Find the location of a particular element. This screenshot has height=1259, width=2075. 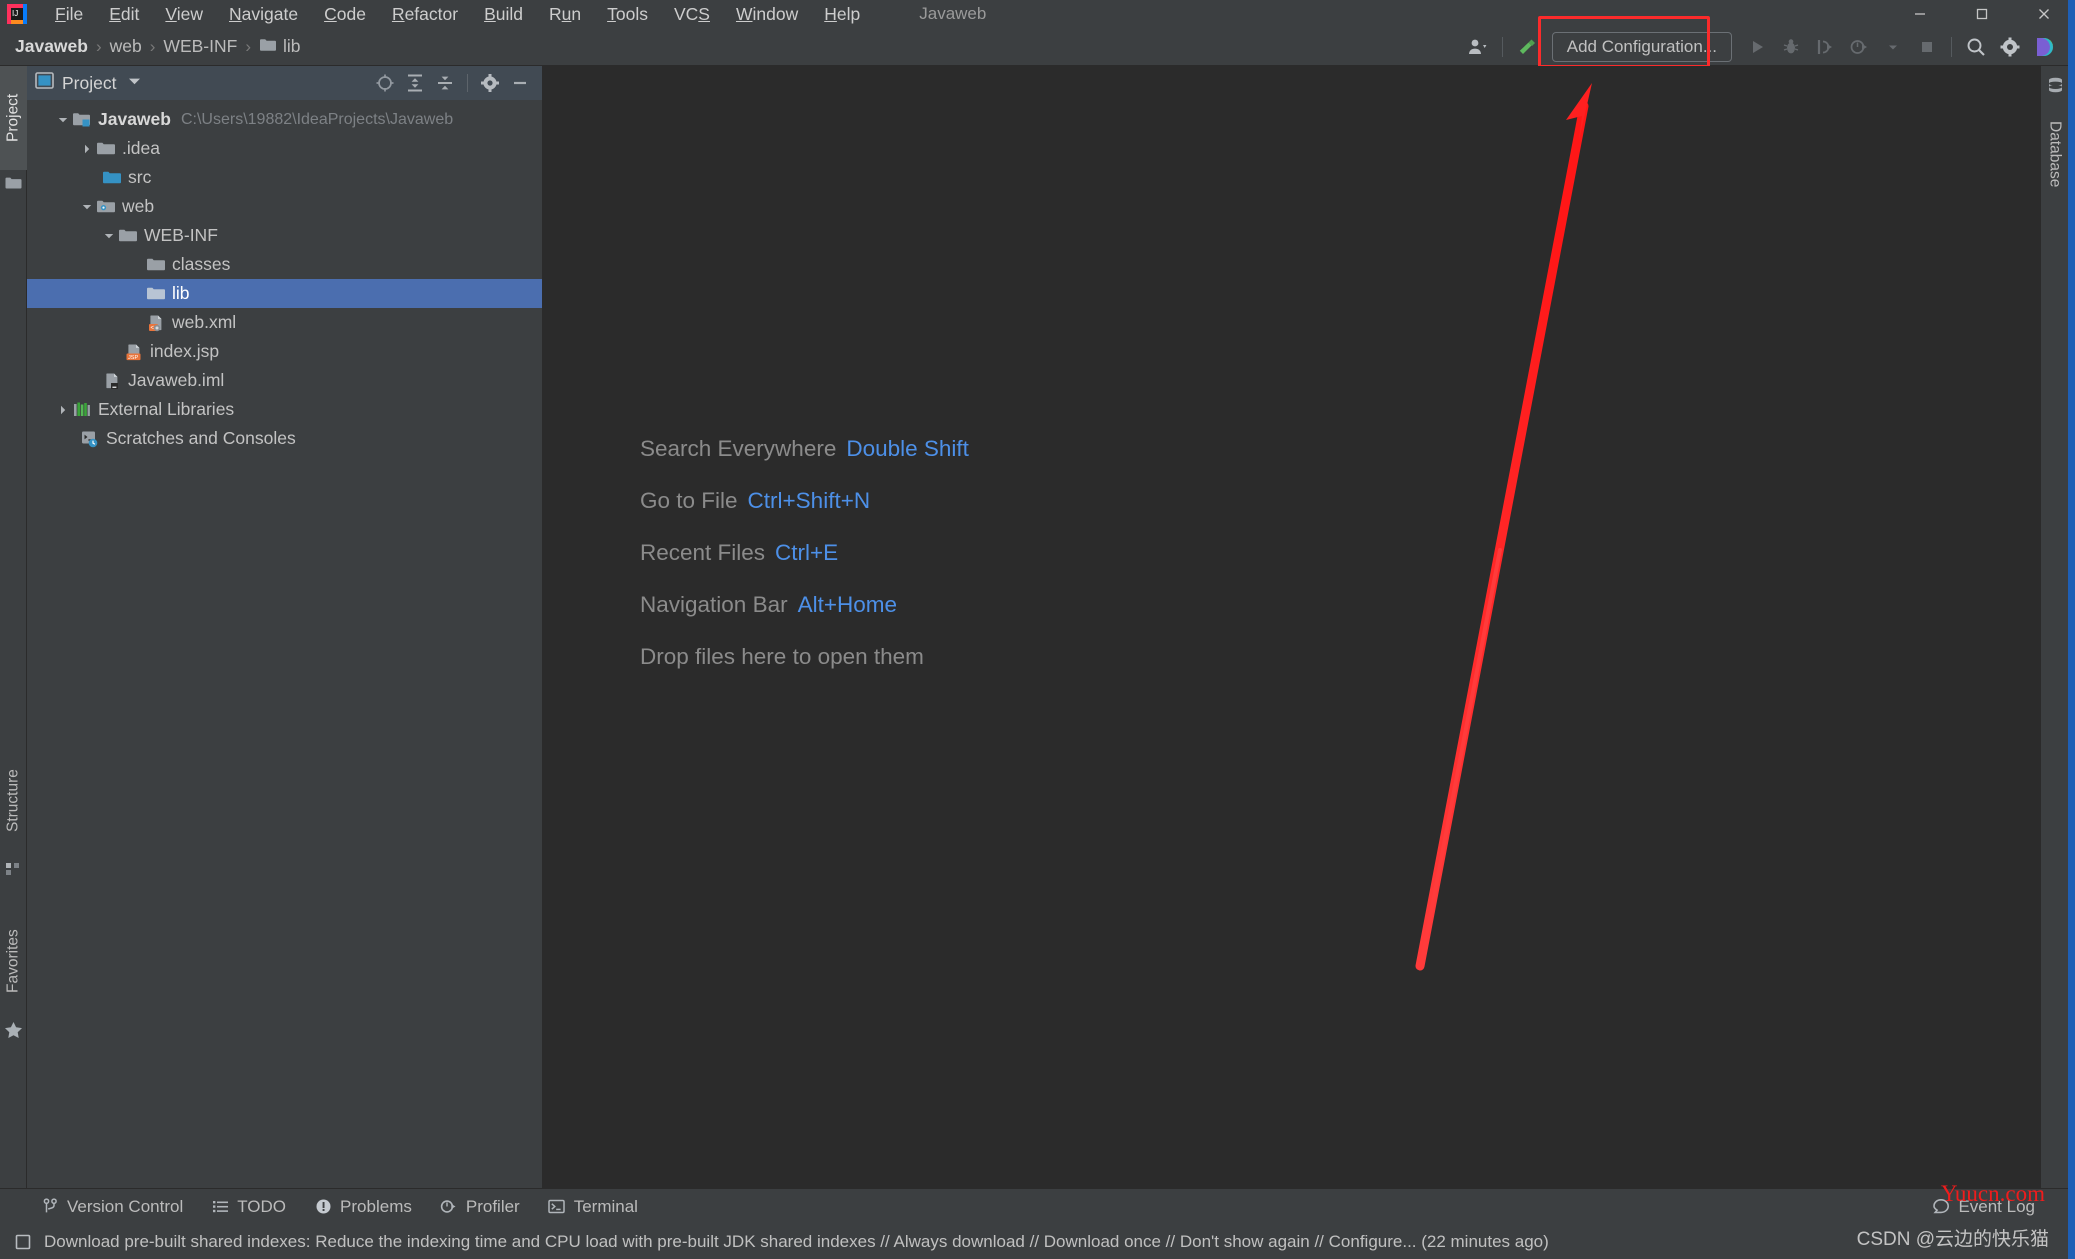

welcome-line-search-everywhere: Search Everywhere Double Shift is located at coordinates (804, 449).